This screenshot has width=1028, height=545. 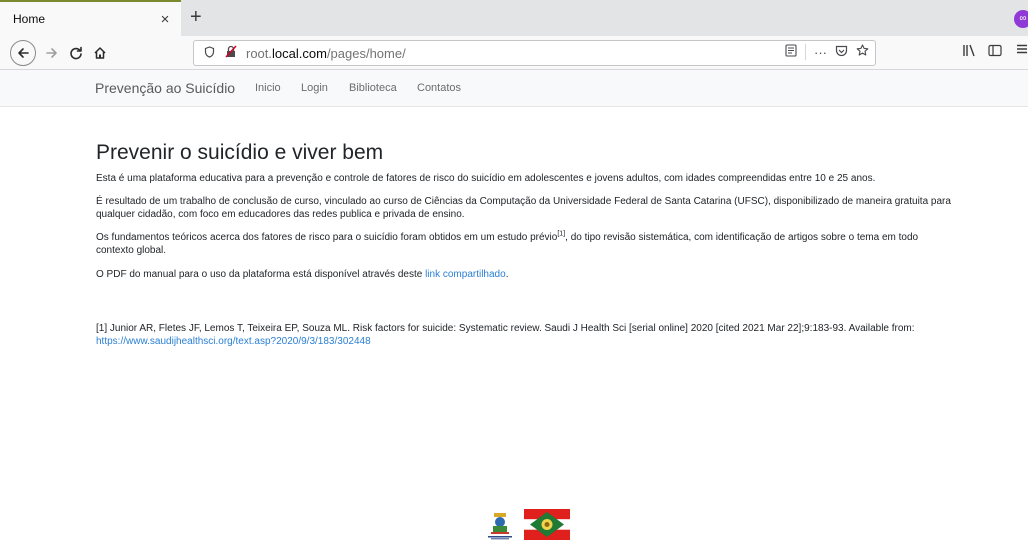 I want to click on url-path: /pages/home/, so click(x=366, y=53).